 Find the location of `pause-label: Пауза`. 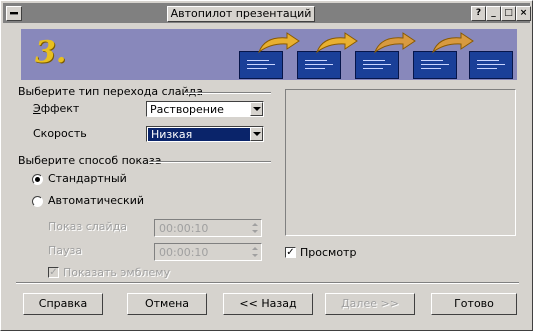

pause-label: Пауза is located at coordinates (65, 250).